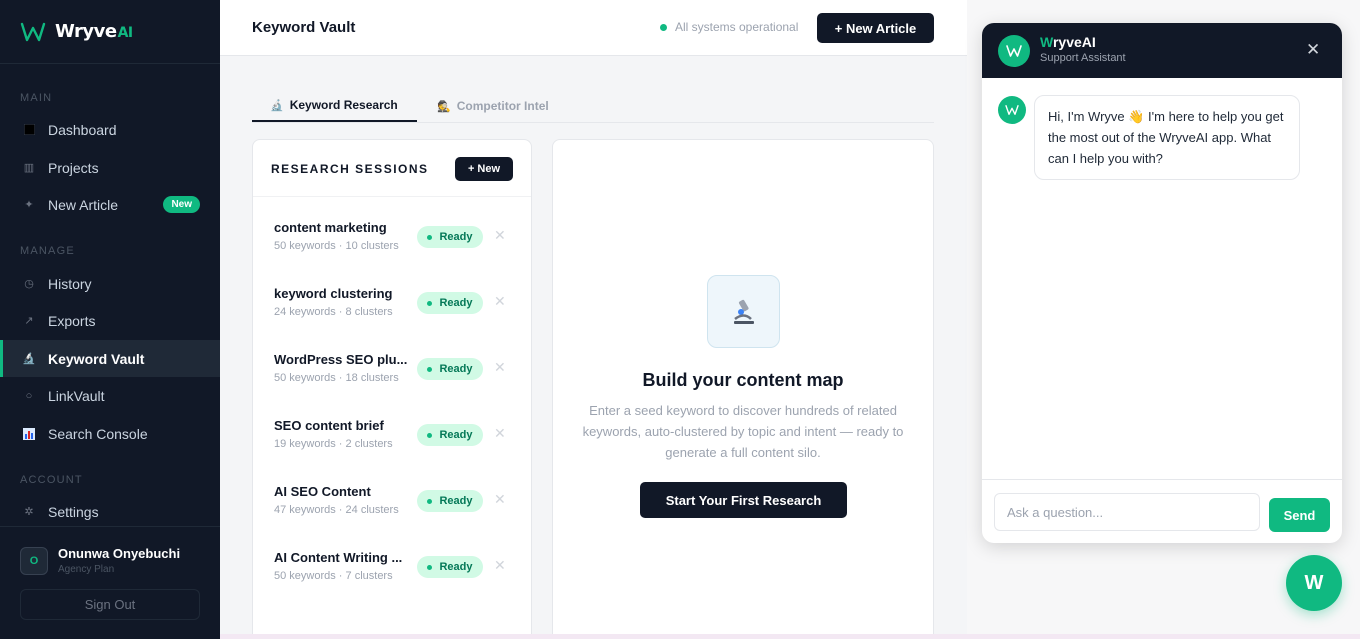 This screenshot has height=639, width=1360. Describe the element at coordinates (110, 395) in the screenshot. I see `sidebar-item-linkvault: ○ LinkVault` at that location.